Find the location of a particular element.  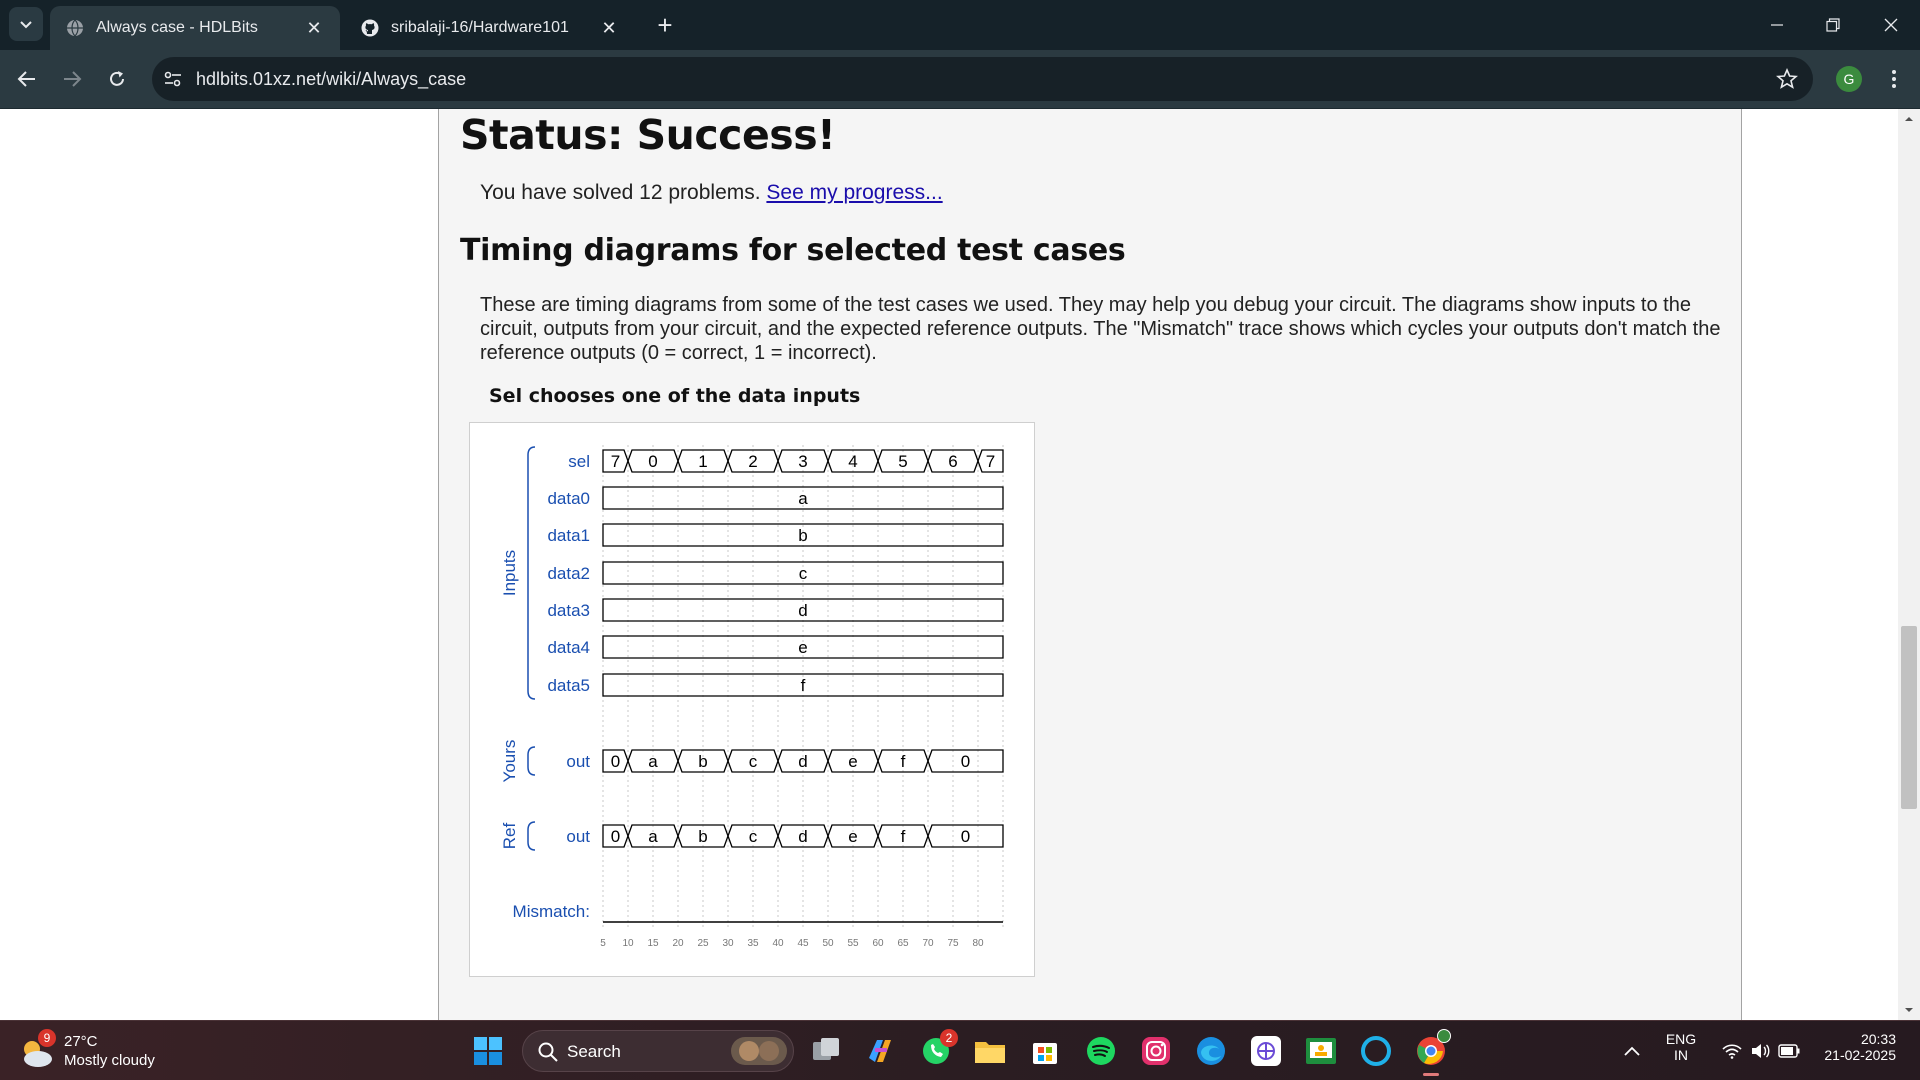

group-label: Yours is located at coordinates (509, 761).